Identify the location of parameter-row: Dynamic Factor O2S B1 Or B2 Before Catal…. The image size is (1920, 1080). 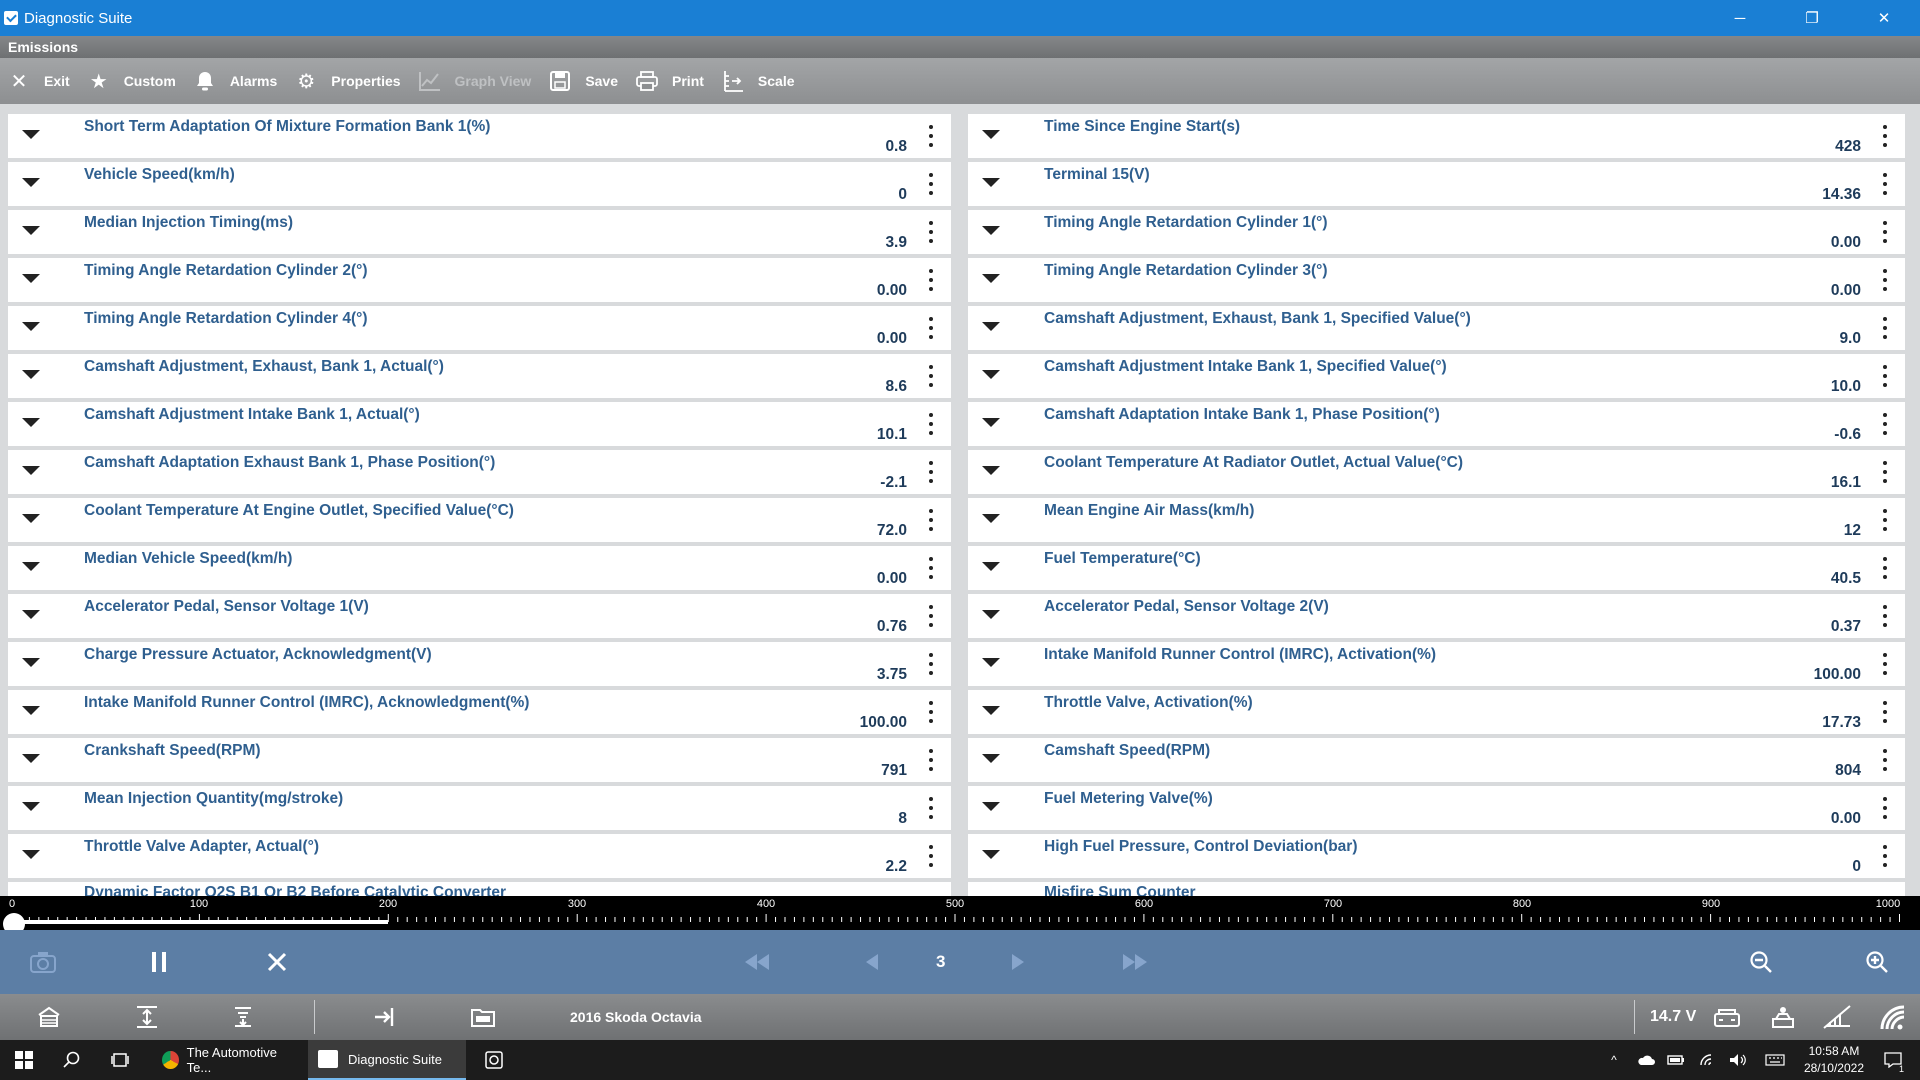
(479, 889).